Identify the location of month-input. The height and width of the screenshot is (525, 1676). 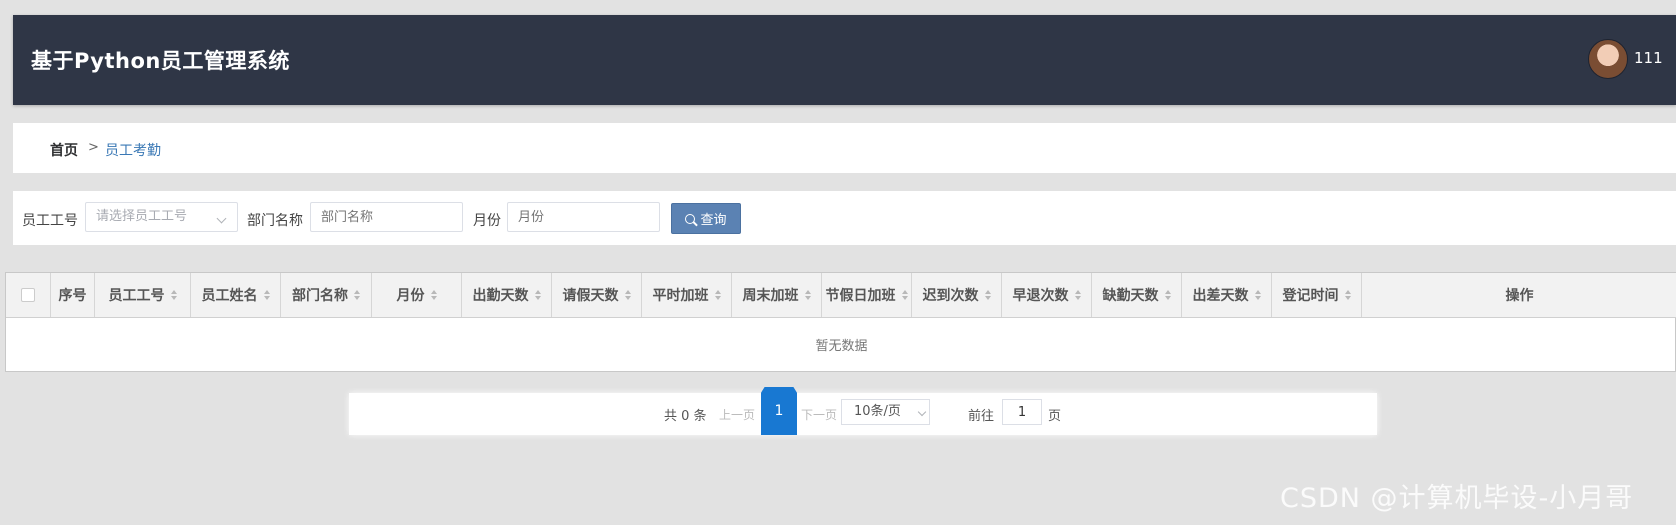
(583, 217).